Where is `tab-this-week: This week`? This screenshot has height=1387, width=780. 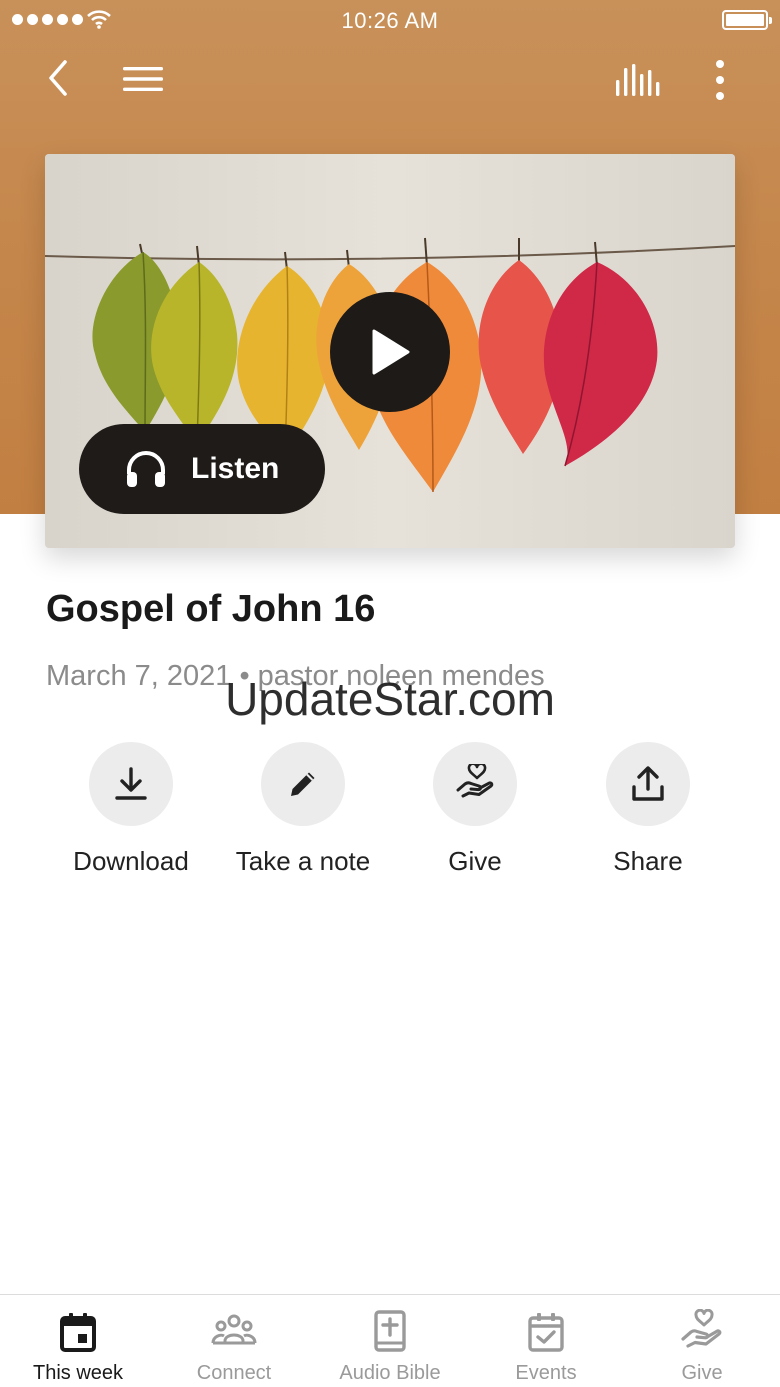
tab-this-week: This week is located at coordinates (78, 1341).